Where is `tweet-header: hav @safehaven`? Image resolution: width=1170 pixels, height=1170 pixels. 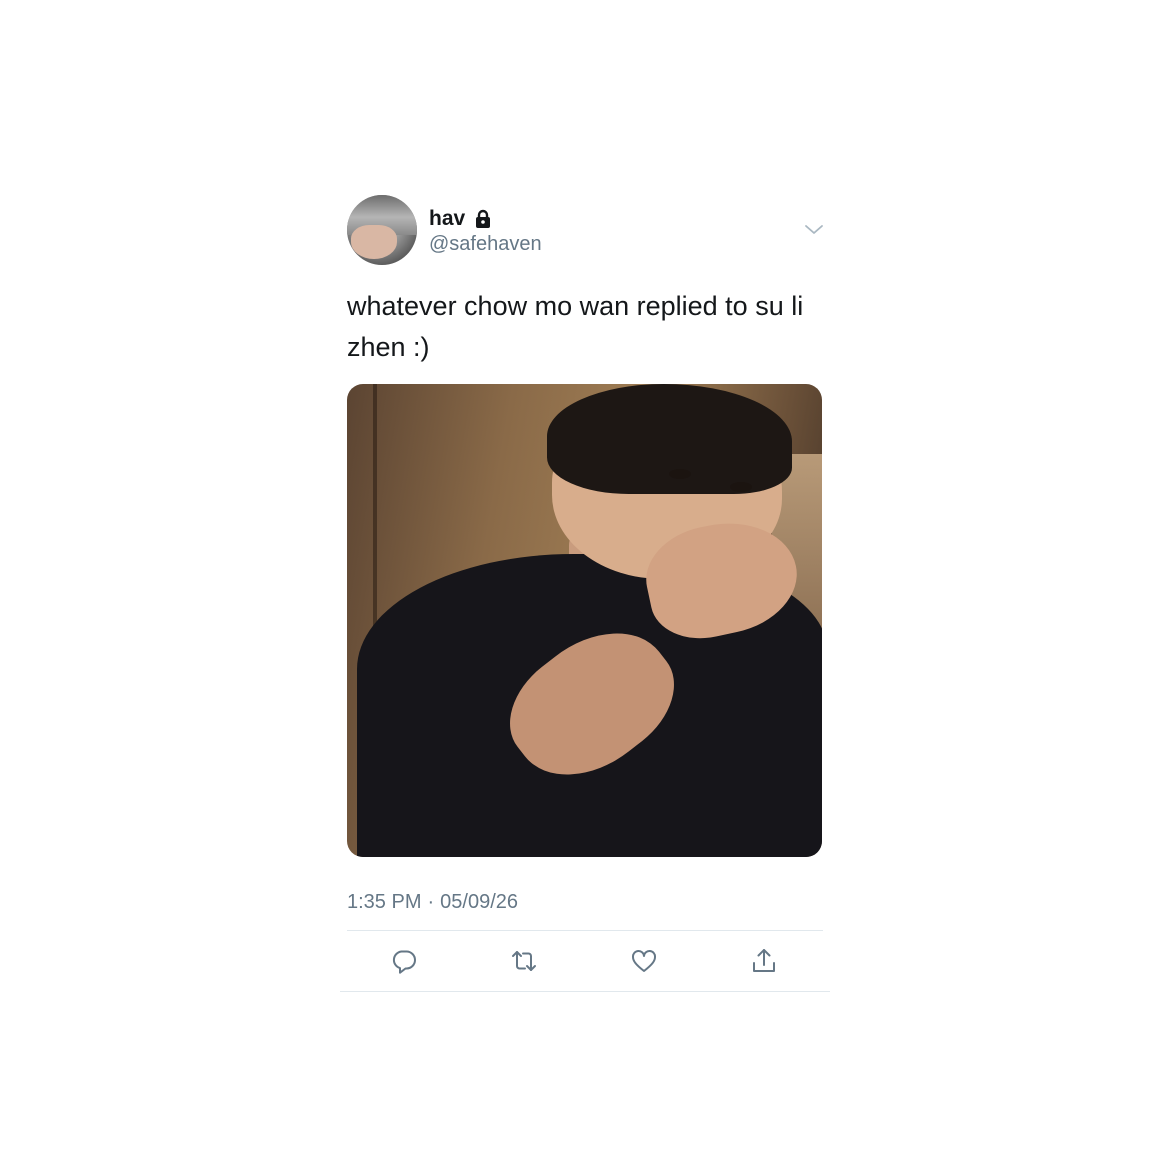
tweet-header: hav @safehaven is located at coordinates (585, 231).